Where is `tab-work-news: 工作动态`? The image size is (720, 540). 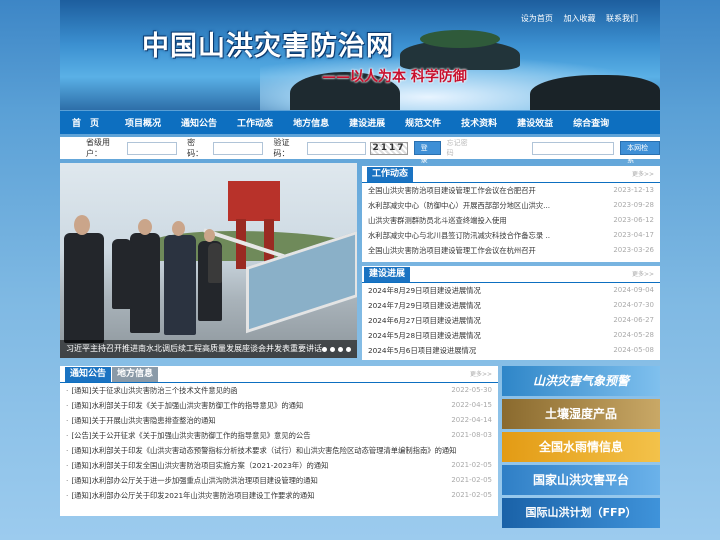
tab-work-news: 工作动态 is located at coordinates (390, 174).